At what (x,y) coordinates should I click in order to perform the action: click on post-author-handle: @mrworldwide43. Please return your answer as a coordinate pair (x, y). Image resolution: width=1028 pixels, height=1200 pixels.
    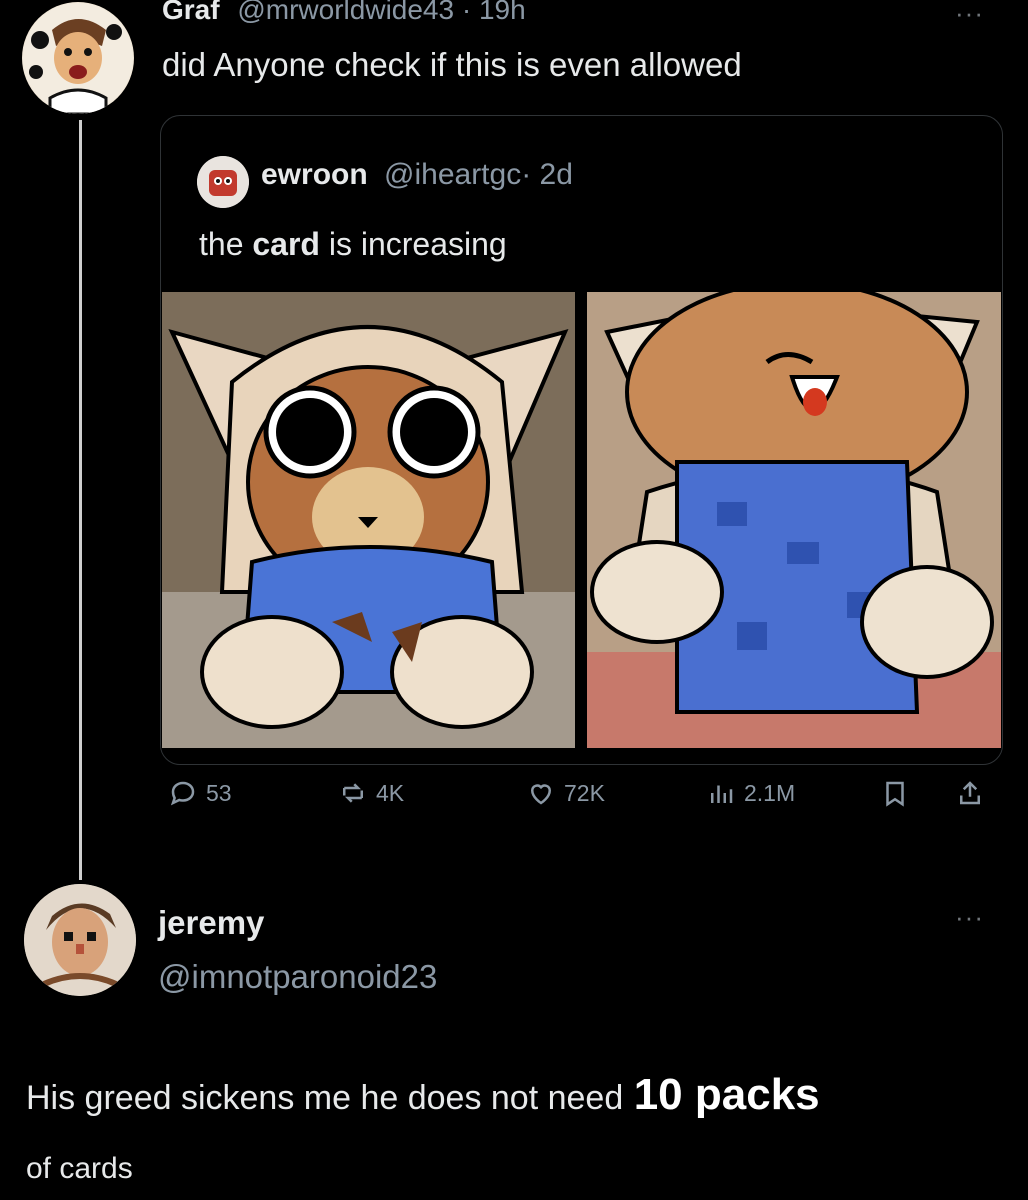
    Looking at the image, I should click on (345, 12).